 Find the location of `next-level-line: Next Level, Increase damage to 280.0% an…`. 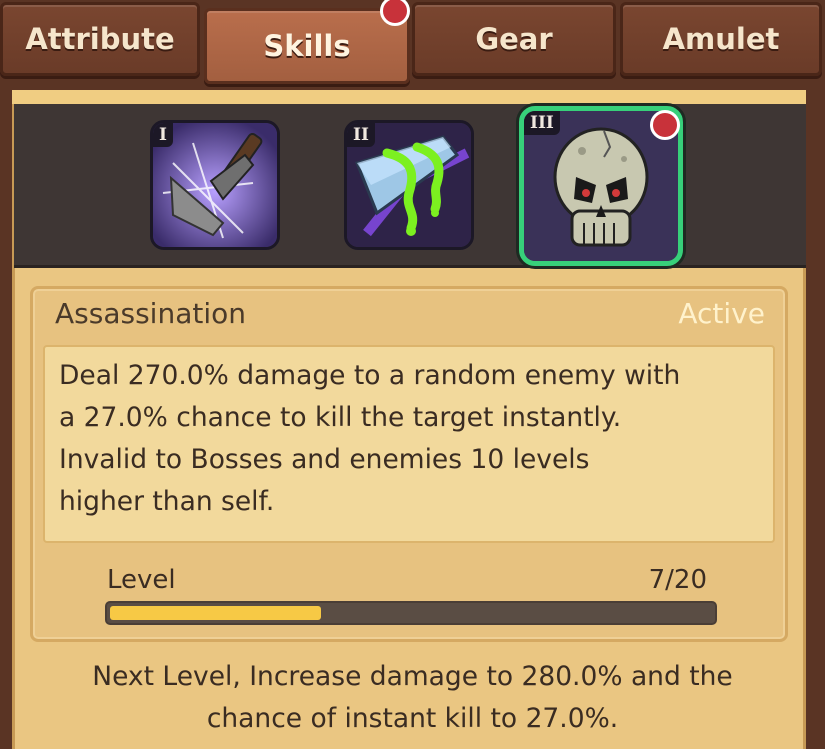

next-level-line: Next Level, Increase damage to 280.0% an… is located at coordinates (412, 676).